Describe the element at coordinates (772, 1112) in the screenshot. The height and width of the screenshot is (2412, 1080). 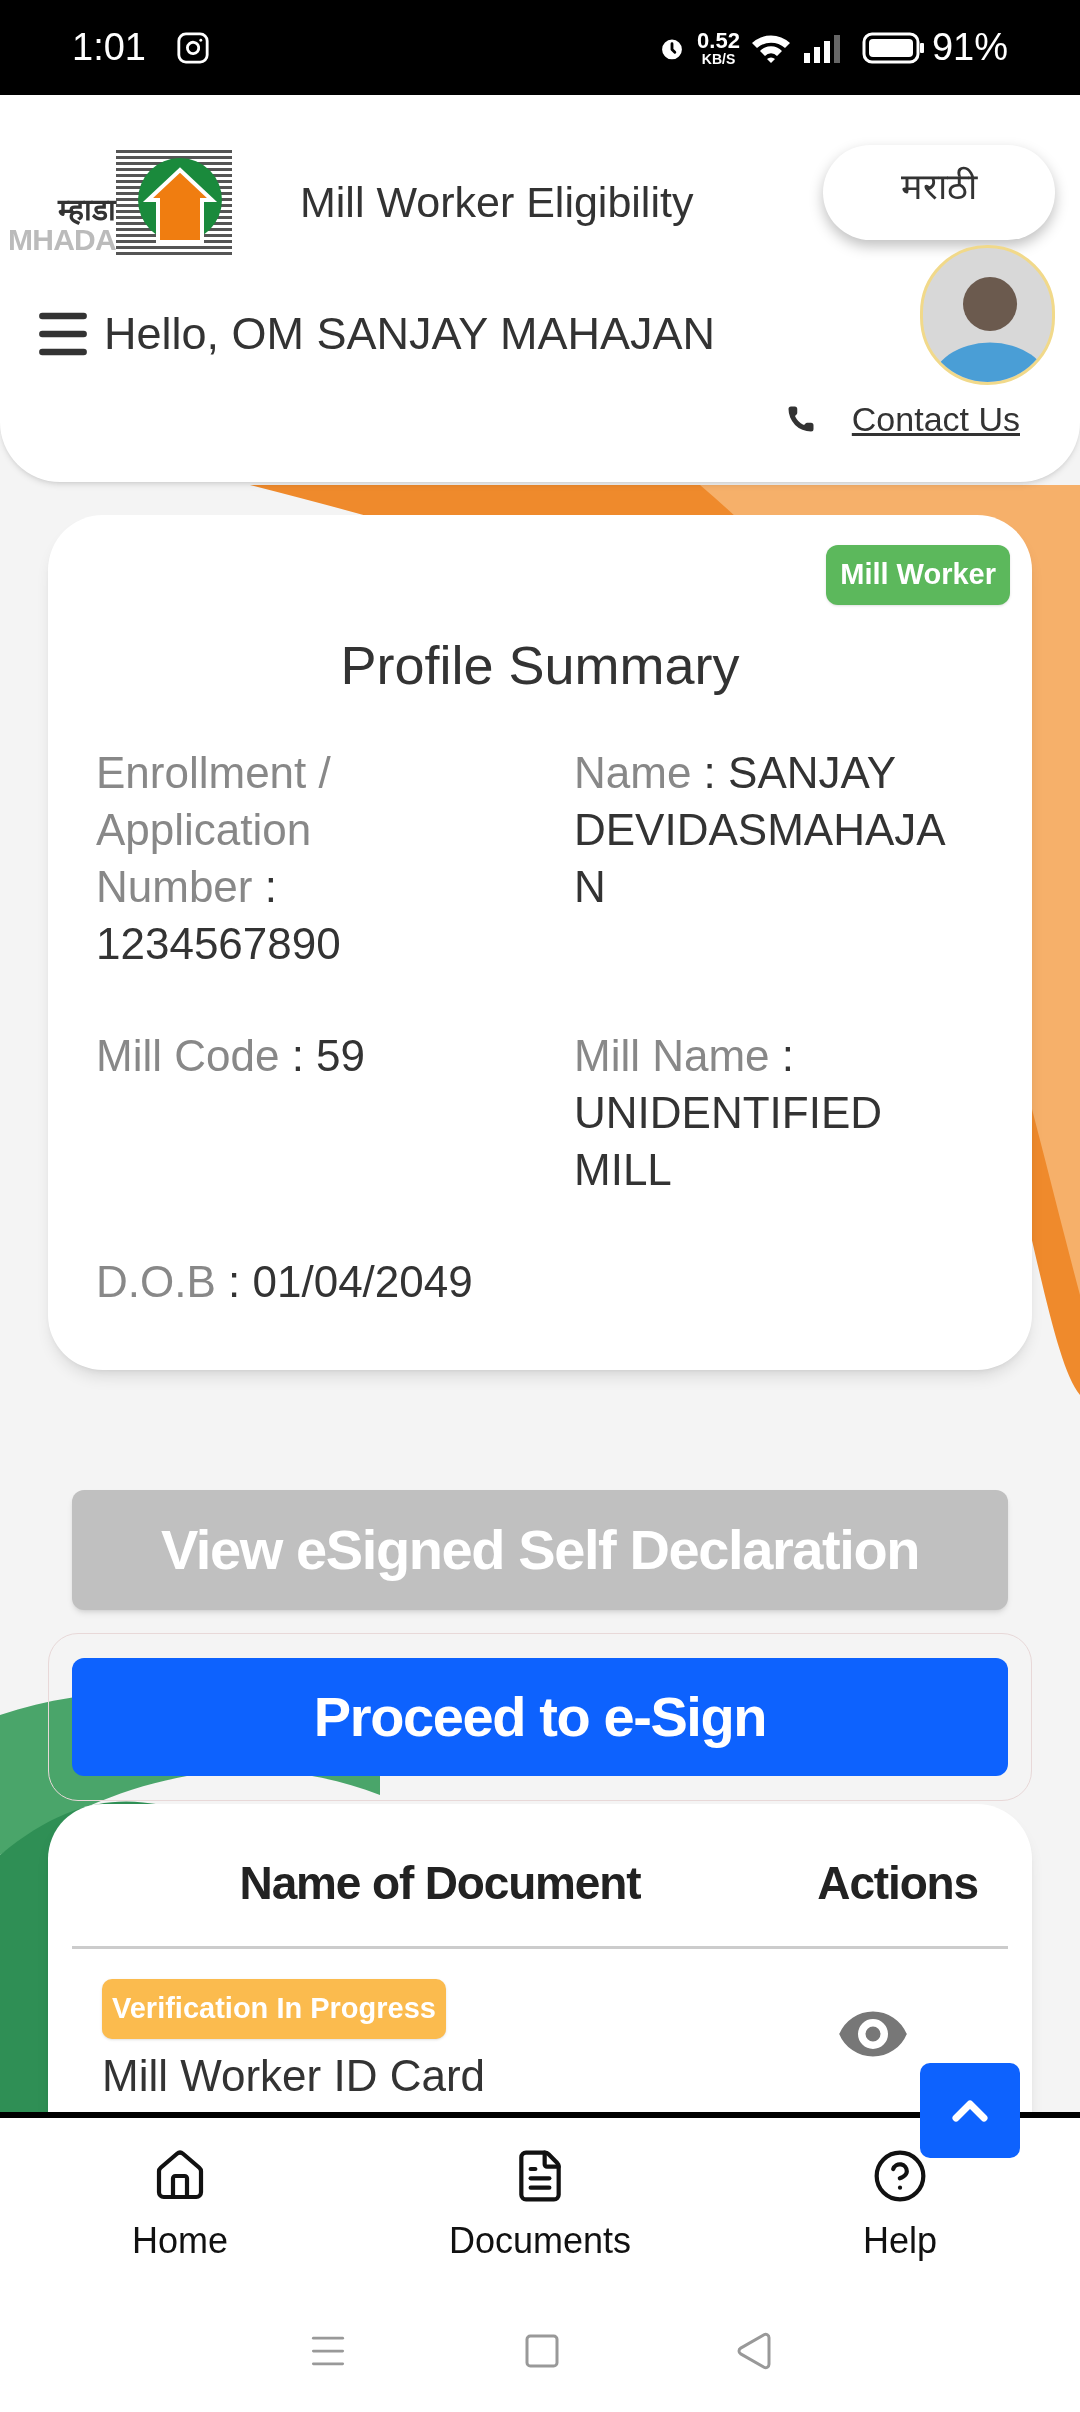
I see `profile-field: Mill Name : UNIDENTIFIED MILL` at that location.